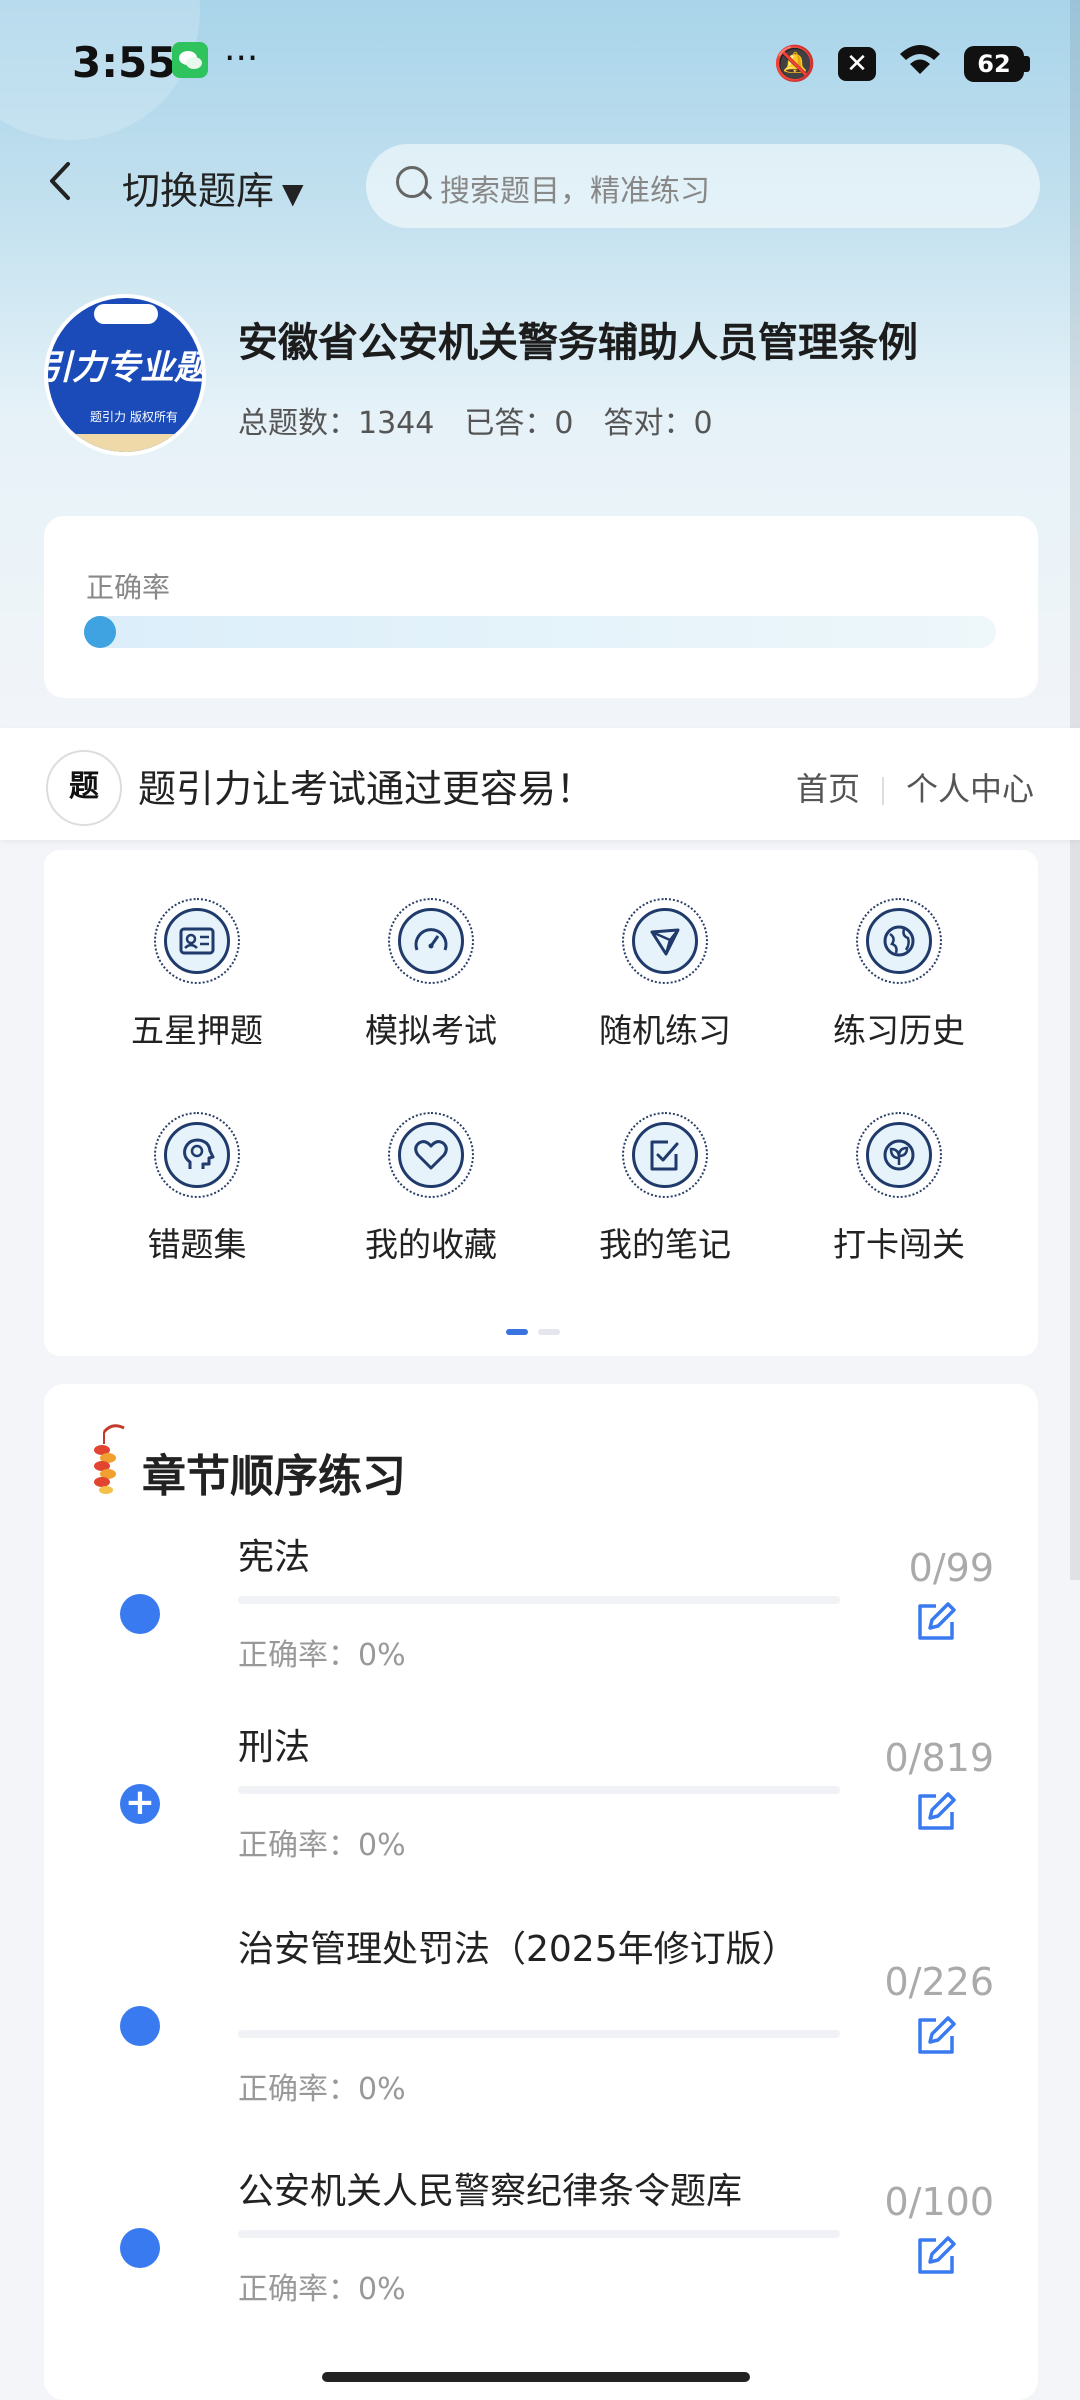 This screenshot has width=1080, height=2400. Describe the element at coordinates (540, 632) in the screenshot. I see `accuracy-progress-bar` at that location.